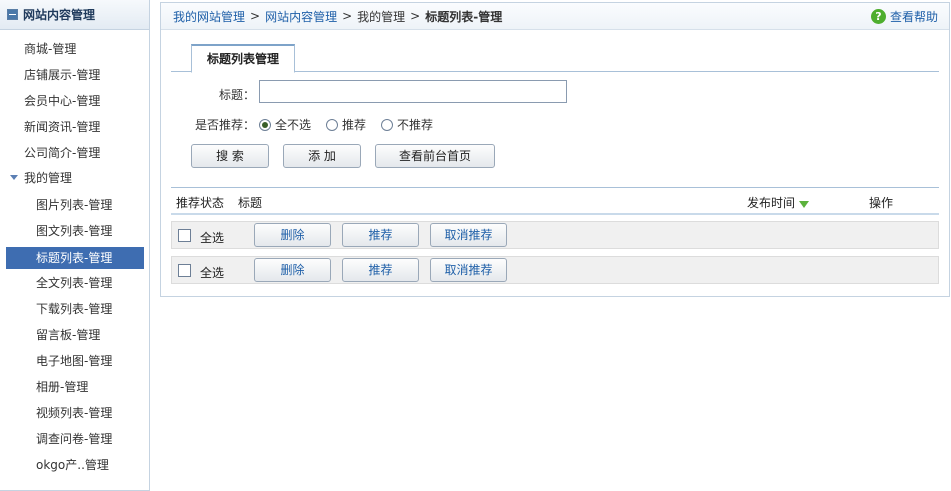 This screenshot has width=951, height=491. Describe the element at coordinates (75, 231) in the screenshot. I see `sidebar-item-image-text-list: 图文列表-管理` at that location.